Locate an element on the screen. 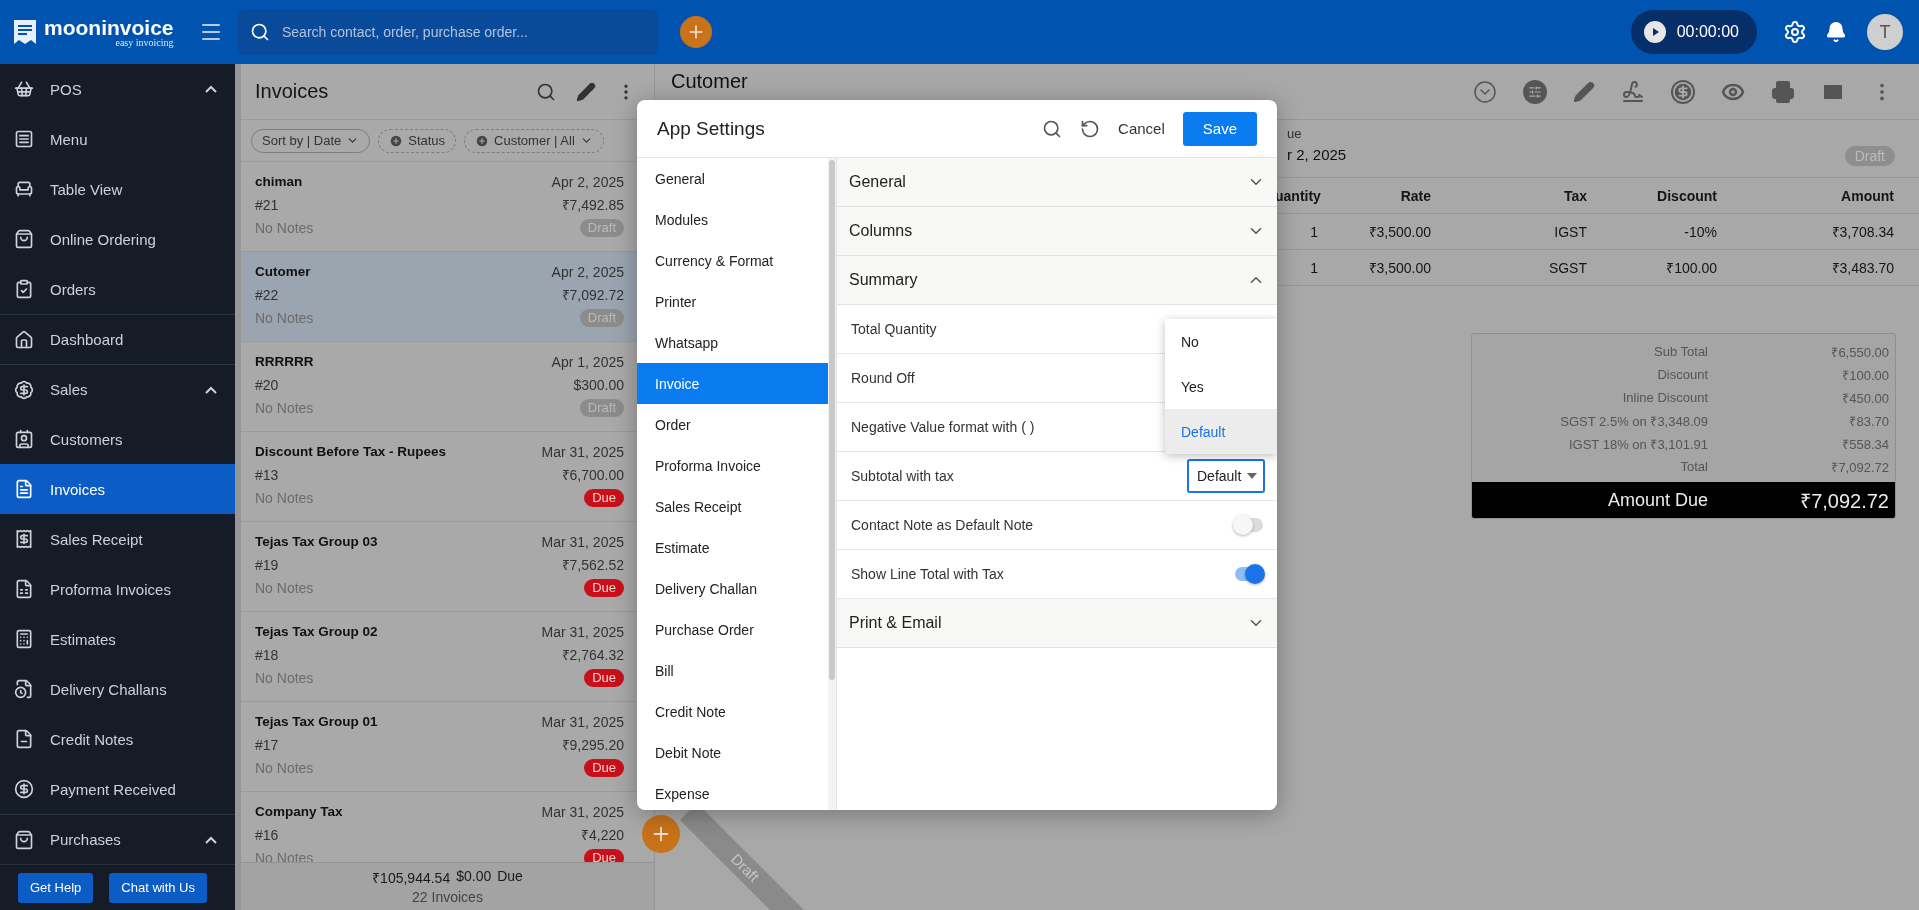 This screenshot has width=1919, height=910. accordion-header: Print & Email is located at coordinates (1057, 623).